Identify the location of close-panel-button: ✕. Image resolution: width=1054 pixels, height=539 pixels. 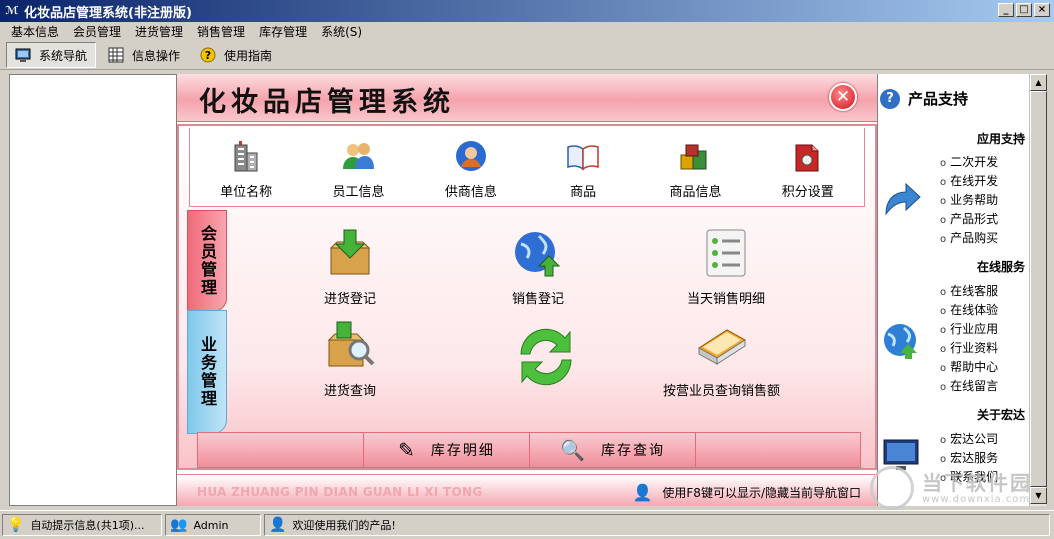
(843, 97).